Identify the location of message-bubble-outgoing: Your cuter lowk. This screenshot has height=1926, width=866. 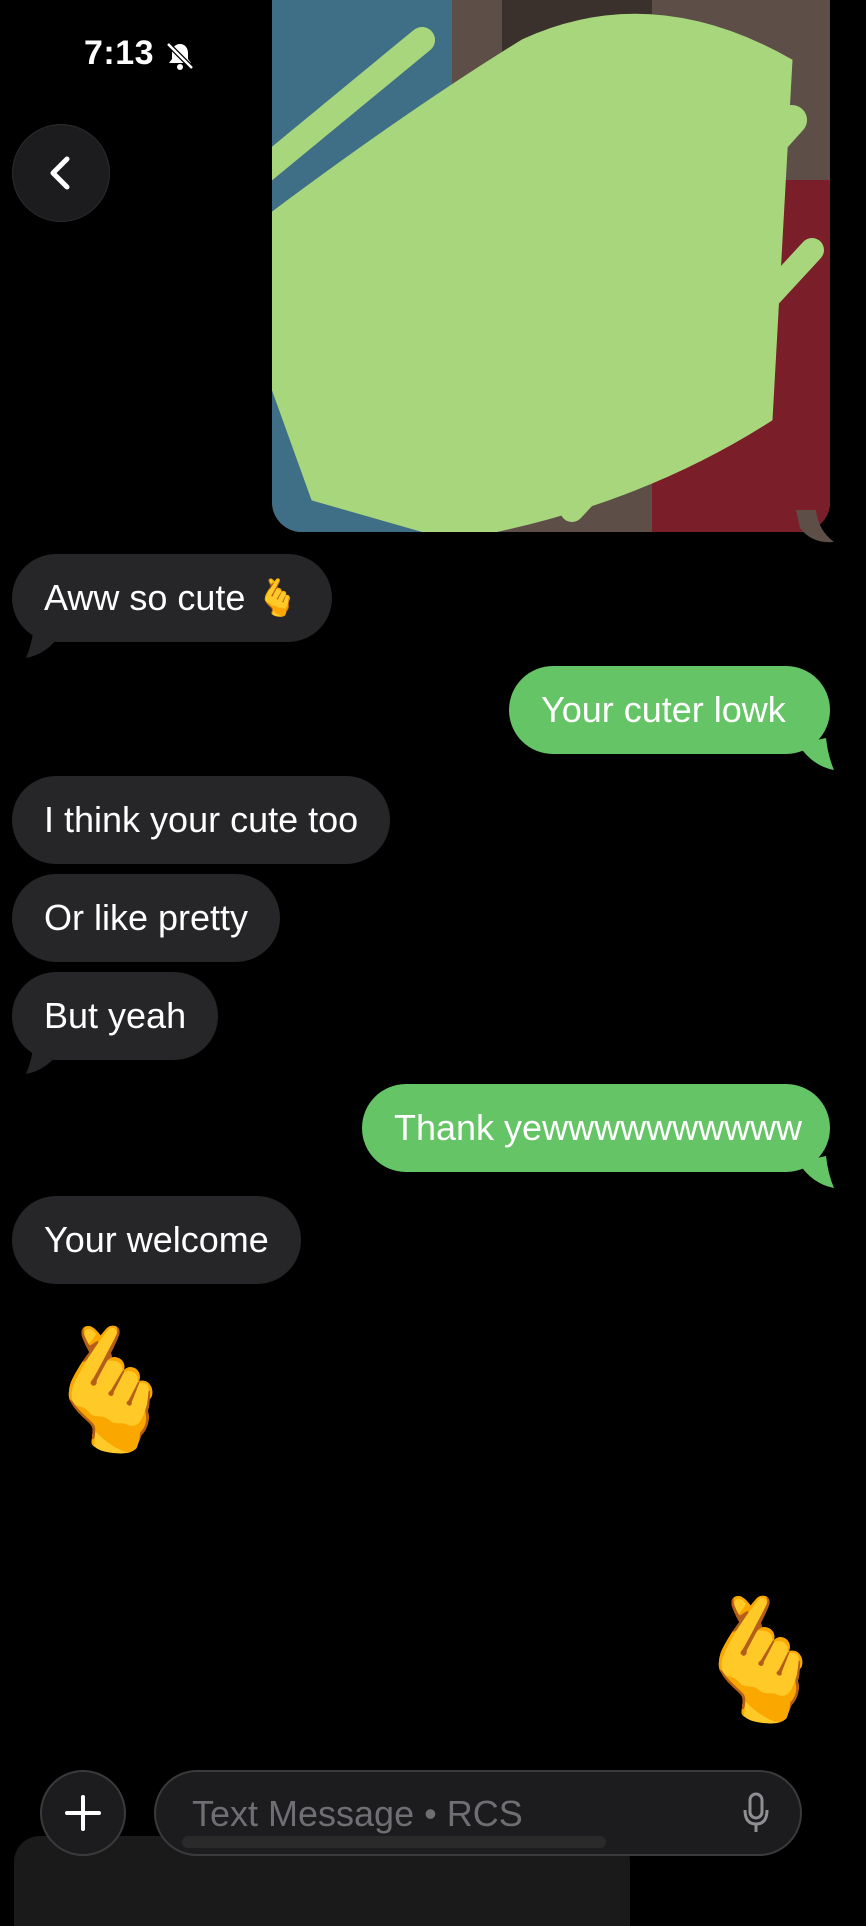
(669, 710).